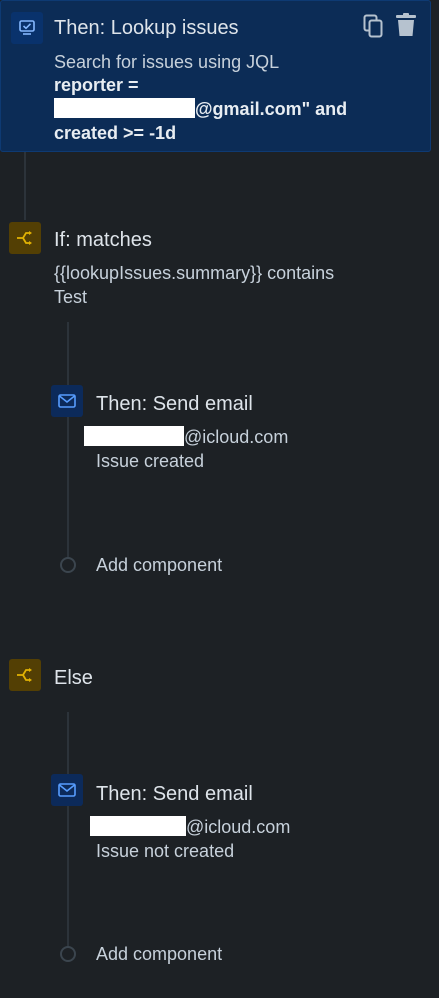 This screenshot has width=439, height=998. I want to click on email-recipient-1: @icloud.com, so click(186, 437).